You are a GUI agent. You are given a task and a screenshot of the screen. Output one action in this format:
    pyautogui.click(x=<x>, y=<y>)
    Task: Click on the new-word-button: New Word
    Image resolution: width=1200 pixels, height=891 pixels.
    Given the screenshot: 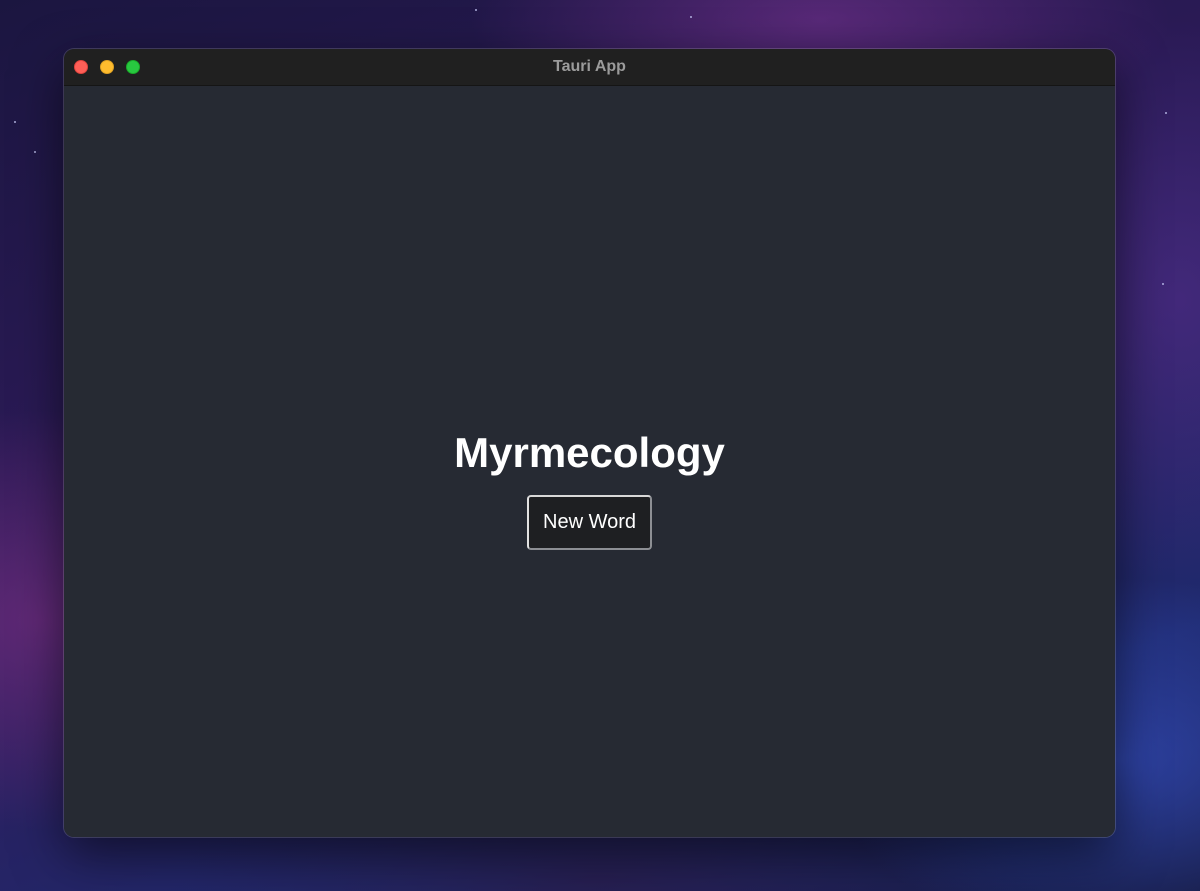 What is the action you would take?
    pyautogui.click(x=589, y=522)
    